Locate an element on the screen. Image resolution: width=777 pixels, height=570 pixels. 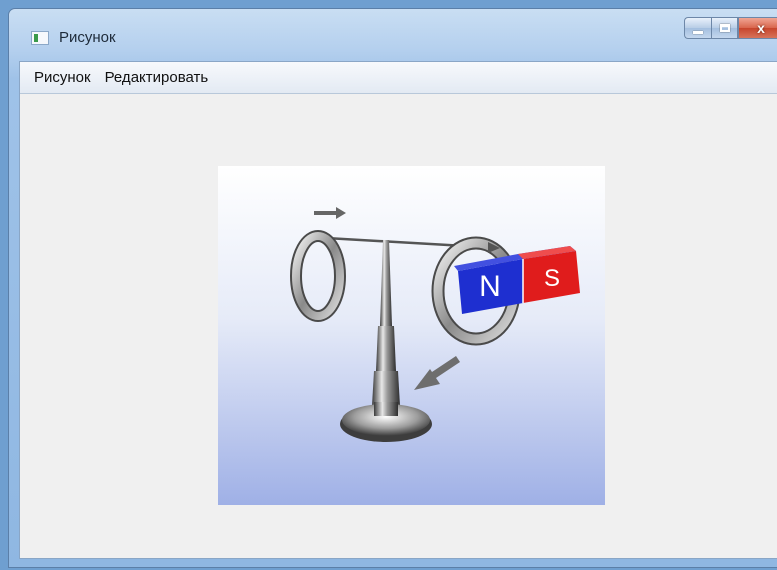
minimize-icon is located at coordinates (698, 32).